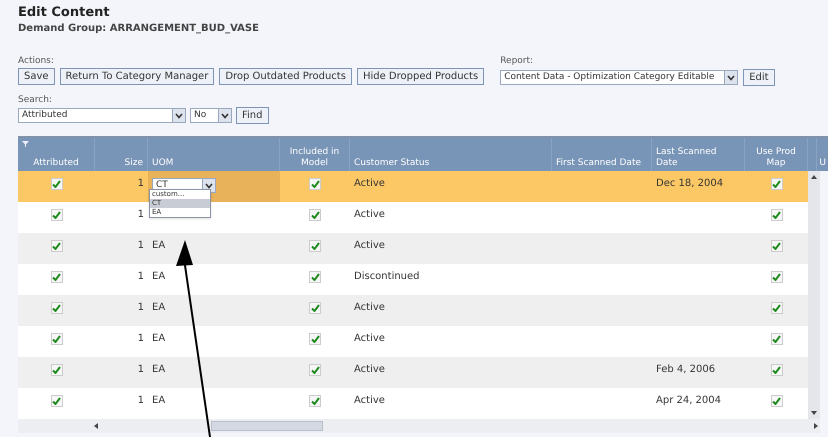 The image size is (828, 437). I want to click on page-title: Edit Content, so click(64, 13).